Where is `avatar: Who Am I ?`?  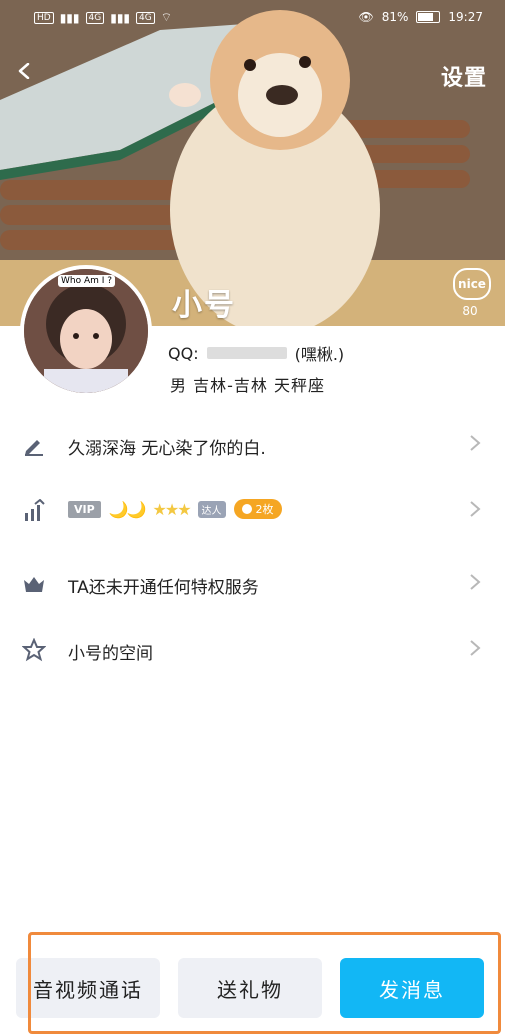
avatar: Who Am I ? is located at coordinates (86, 331).